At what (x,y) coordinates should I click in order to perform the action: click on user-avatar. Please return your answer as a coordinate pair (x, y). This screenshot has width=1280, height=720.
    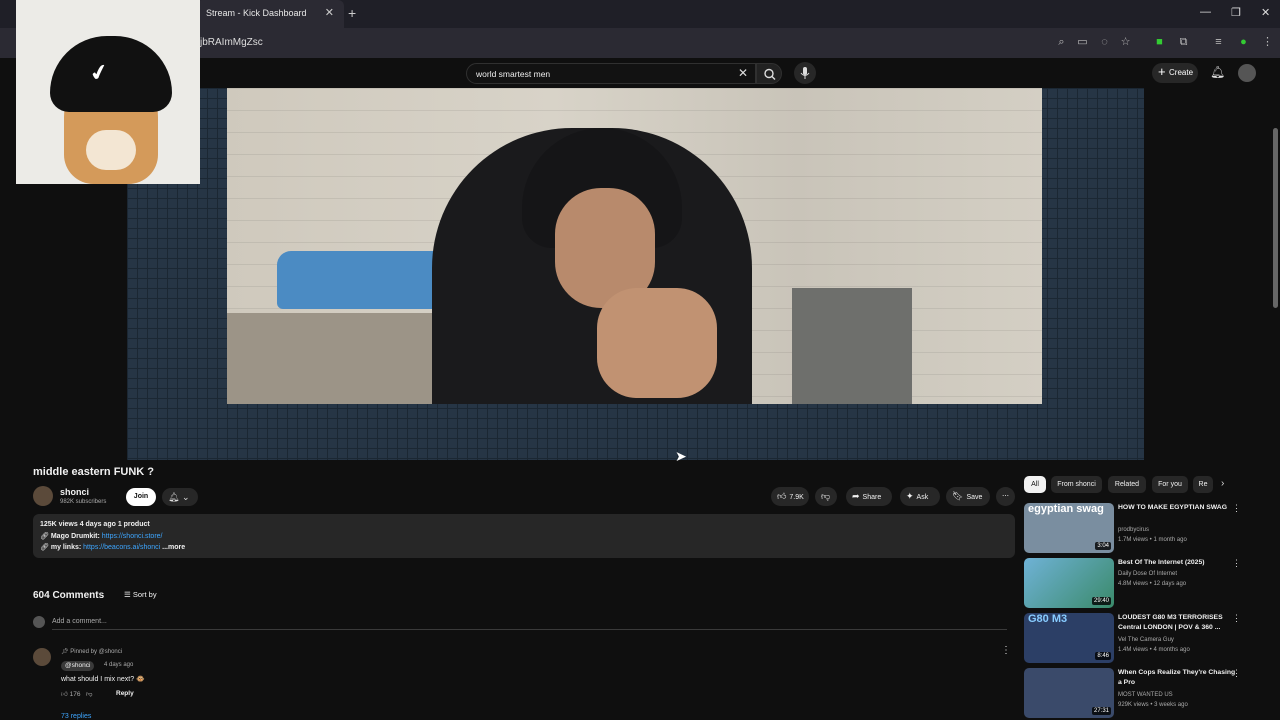
    Looking at the image, I should click on (39, 622).